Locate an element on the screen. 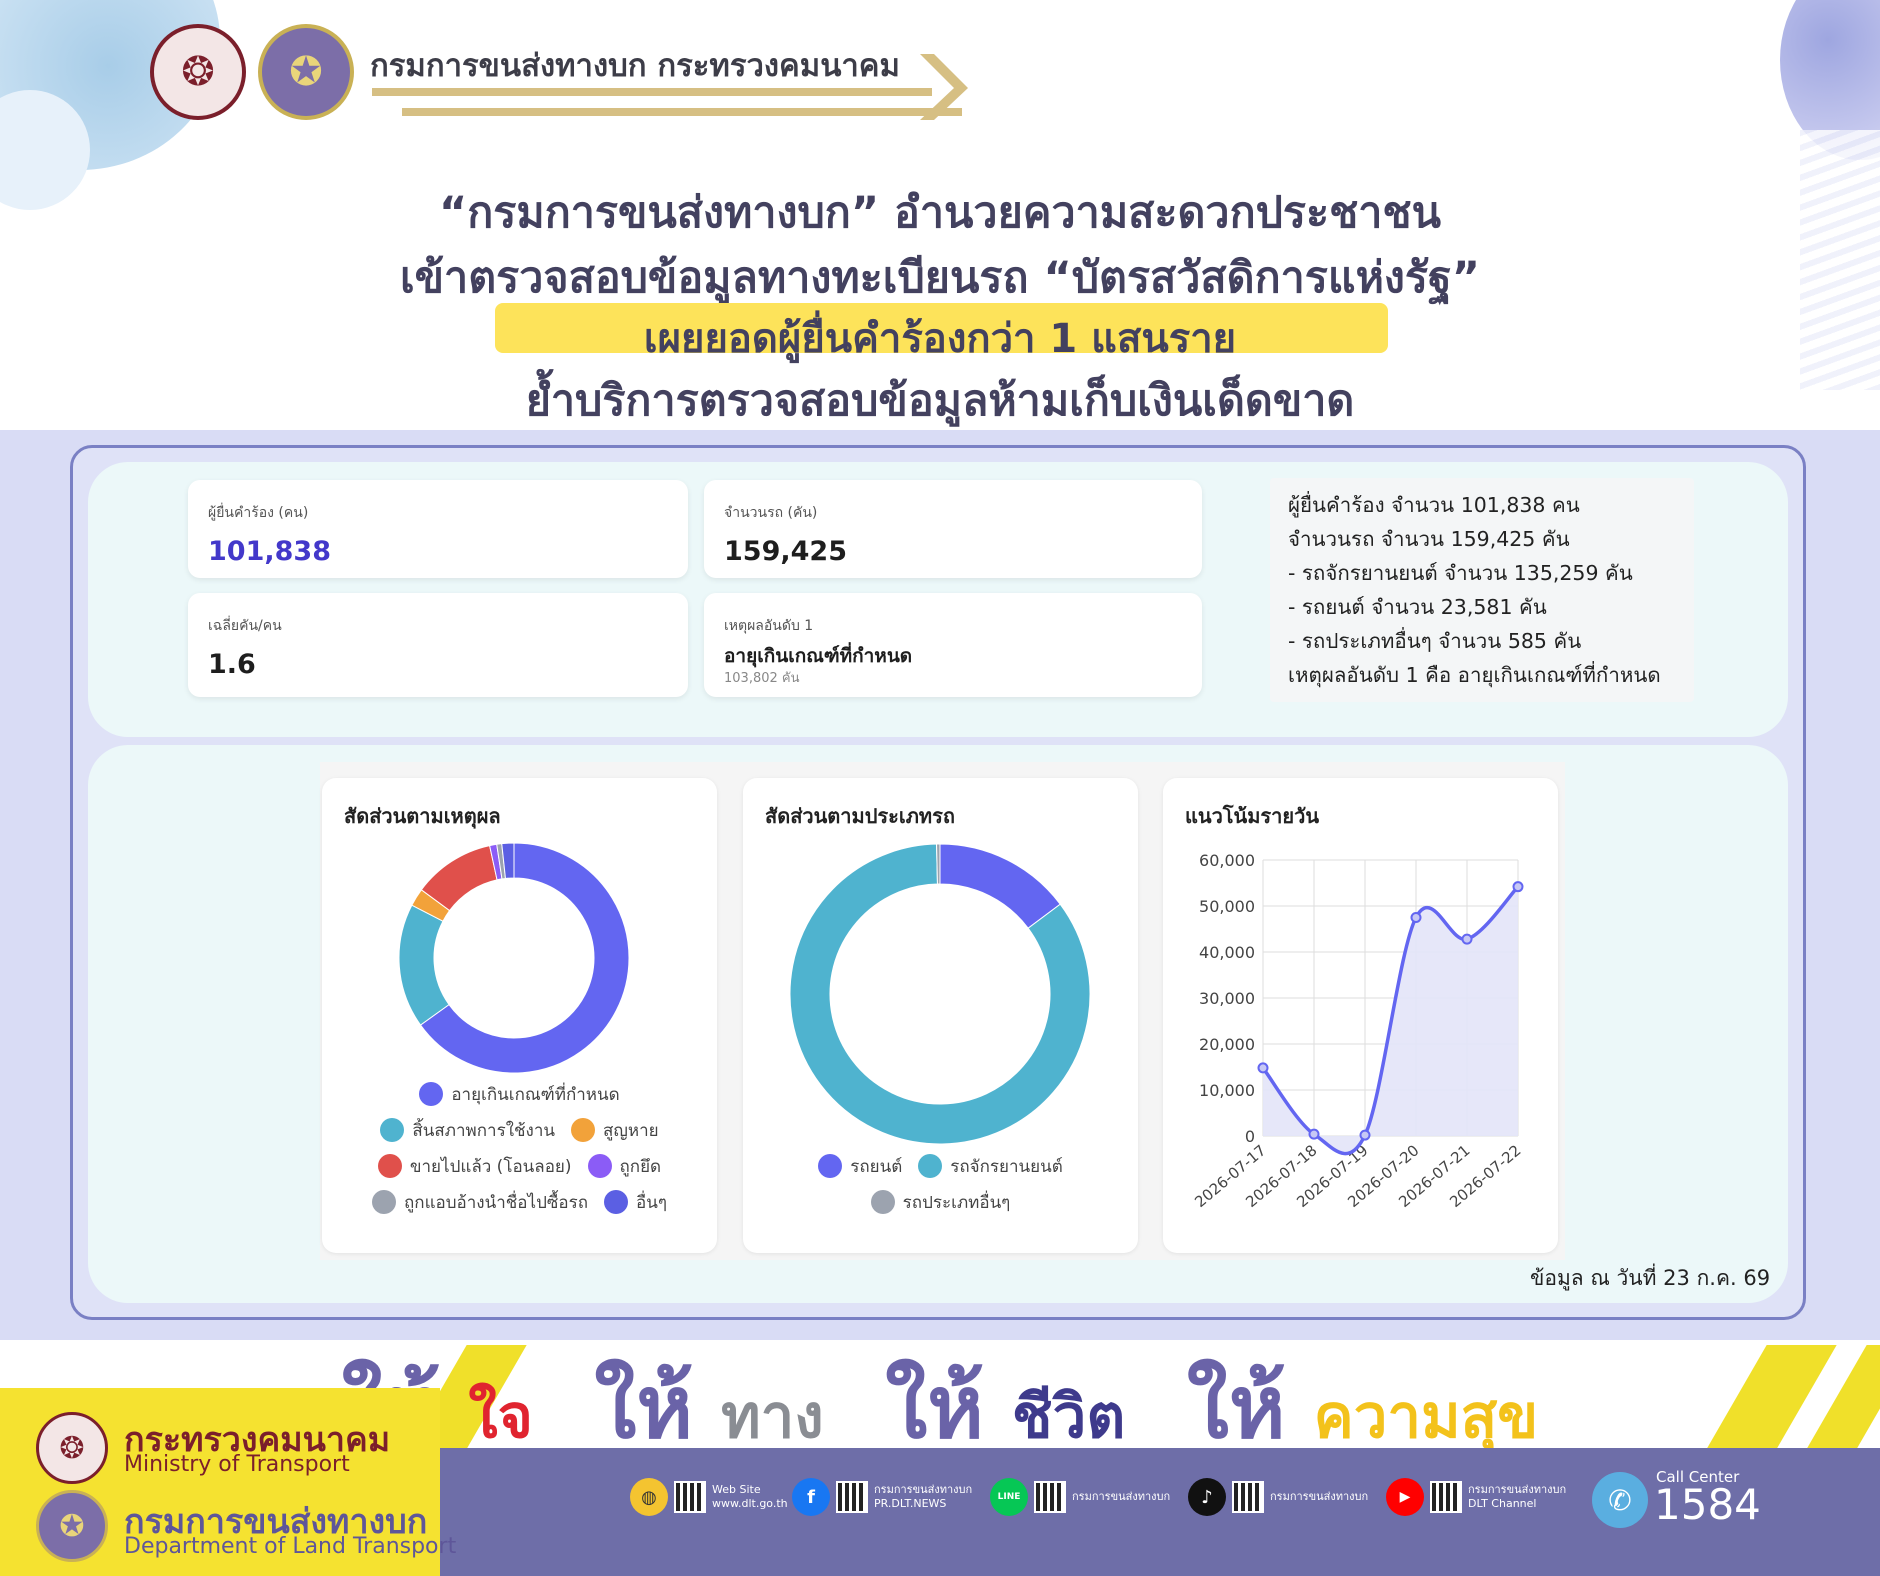 Image resolution: width=1880 pixels, height=1576 pixels. channel-line: DLT Channel is located at coordinates (1502, 1503).